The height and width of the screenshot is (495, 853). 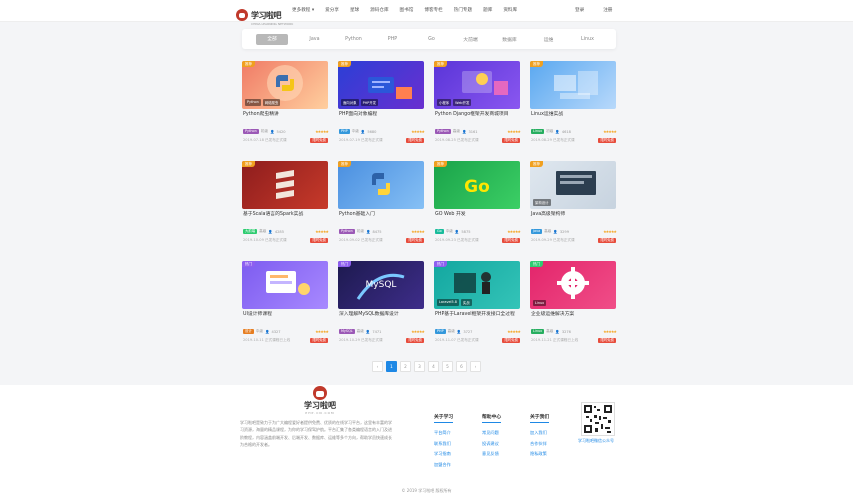 What do you see at coordinates (491, 433) in the screenshot?
I see `footer-link: 常见问题` at bounding box center [491, 433].